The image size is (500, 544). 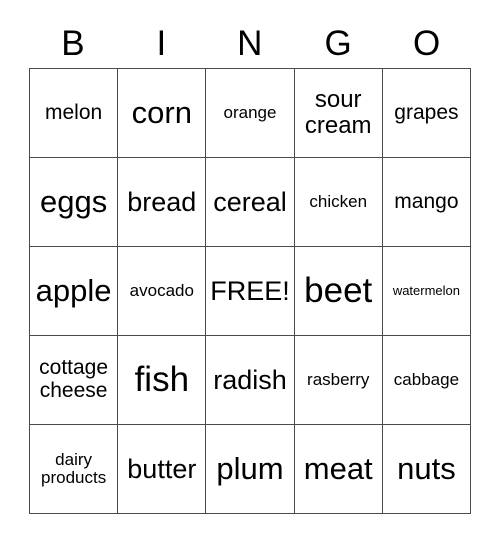 What do you see at coordinates (73, 43) in the screenshot?
I see `bingo-header-letter-b: B` at bounding box center [73, 43].